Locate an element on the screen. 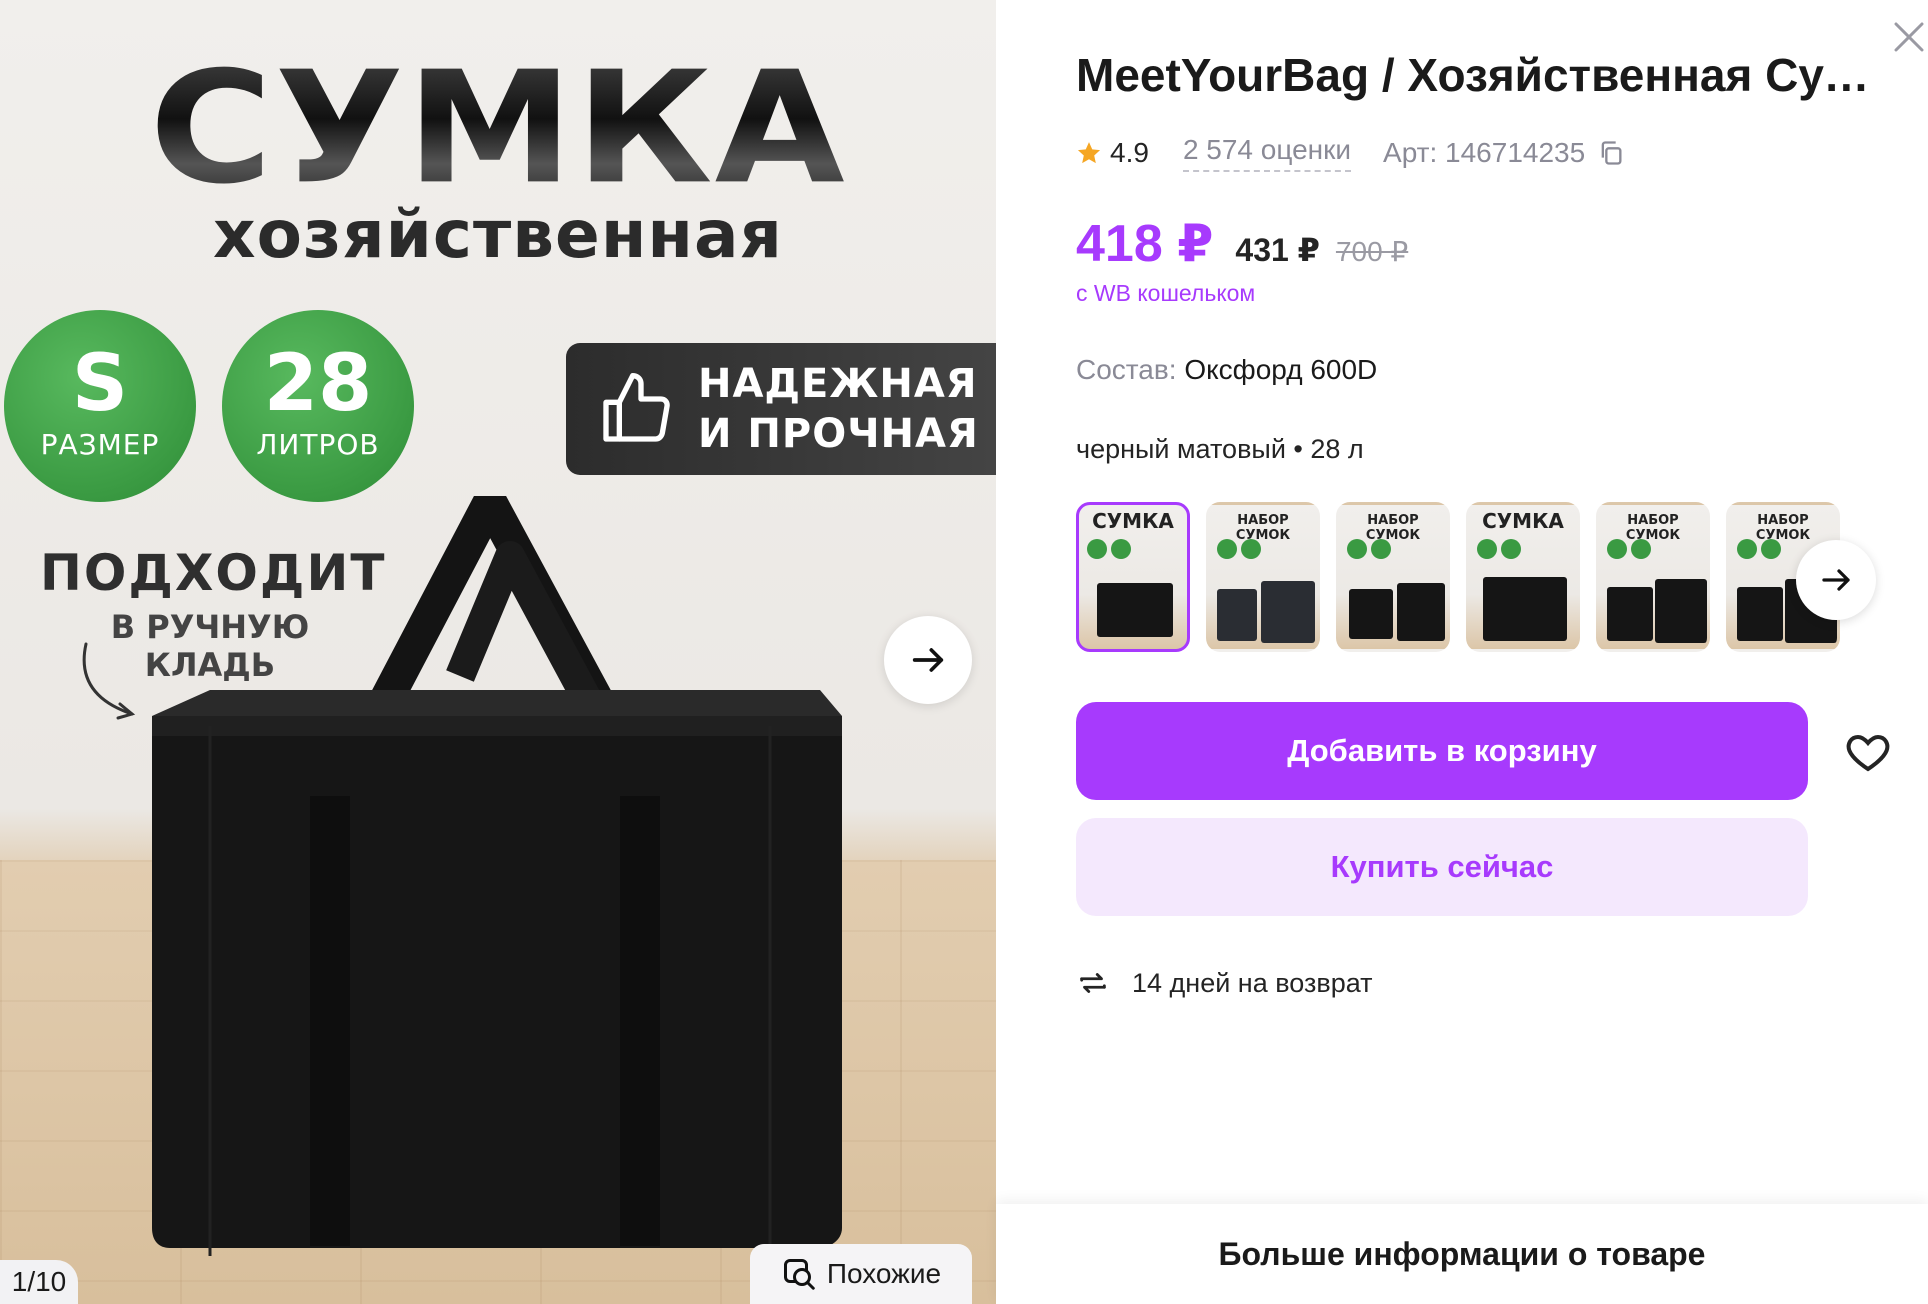  volume-badge: 28 ЛИТРОВ is located at coordinates (318, 406).